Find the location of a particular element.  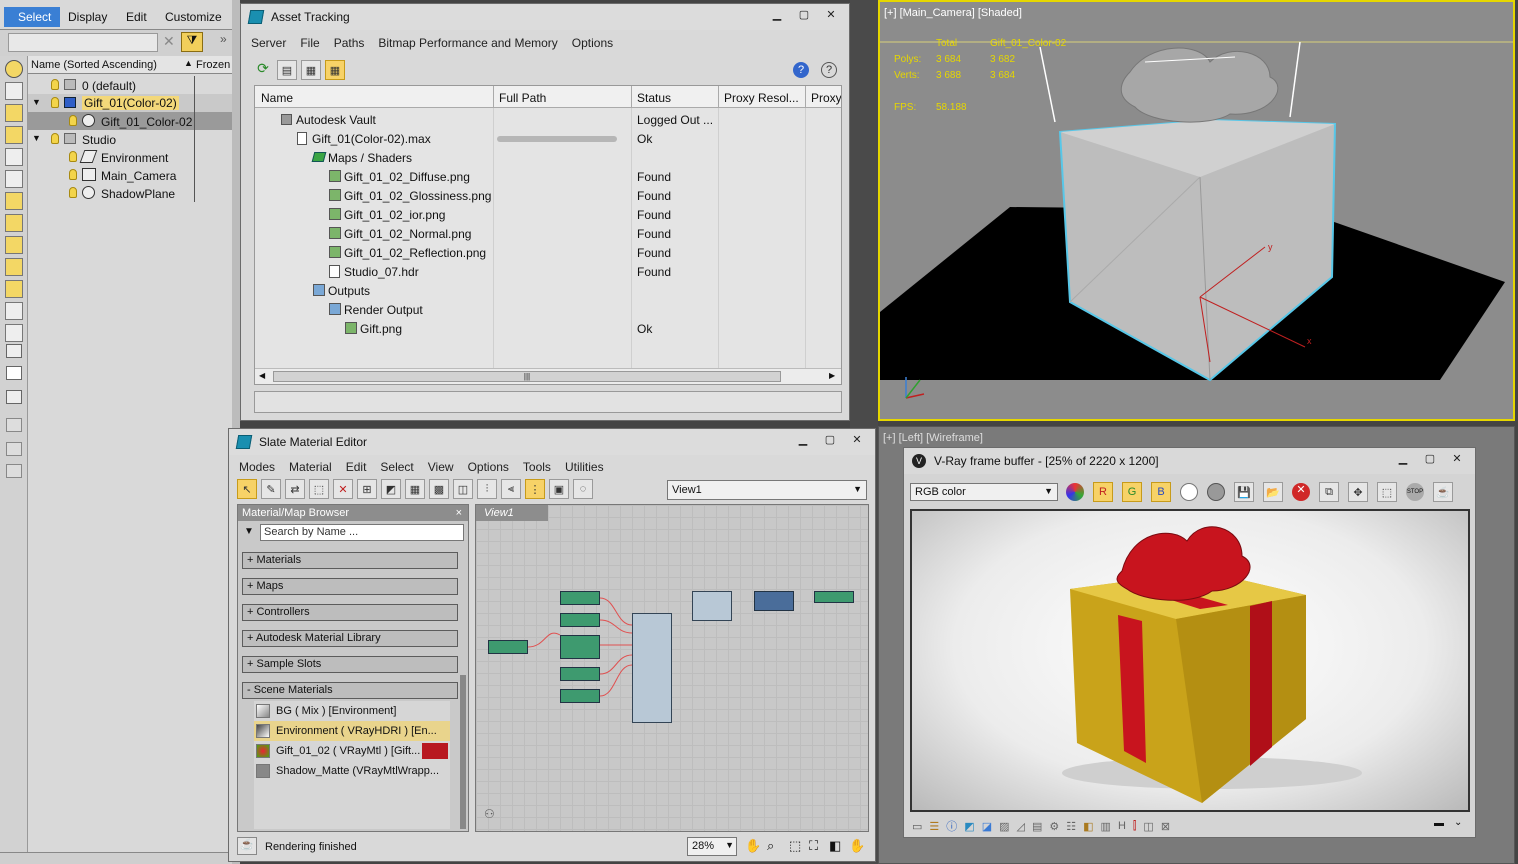

tool-groups-icon is located at coordinates (14, 223).